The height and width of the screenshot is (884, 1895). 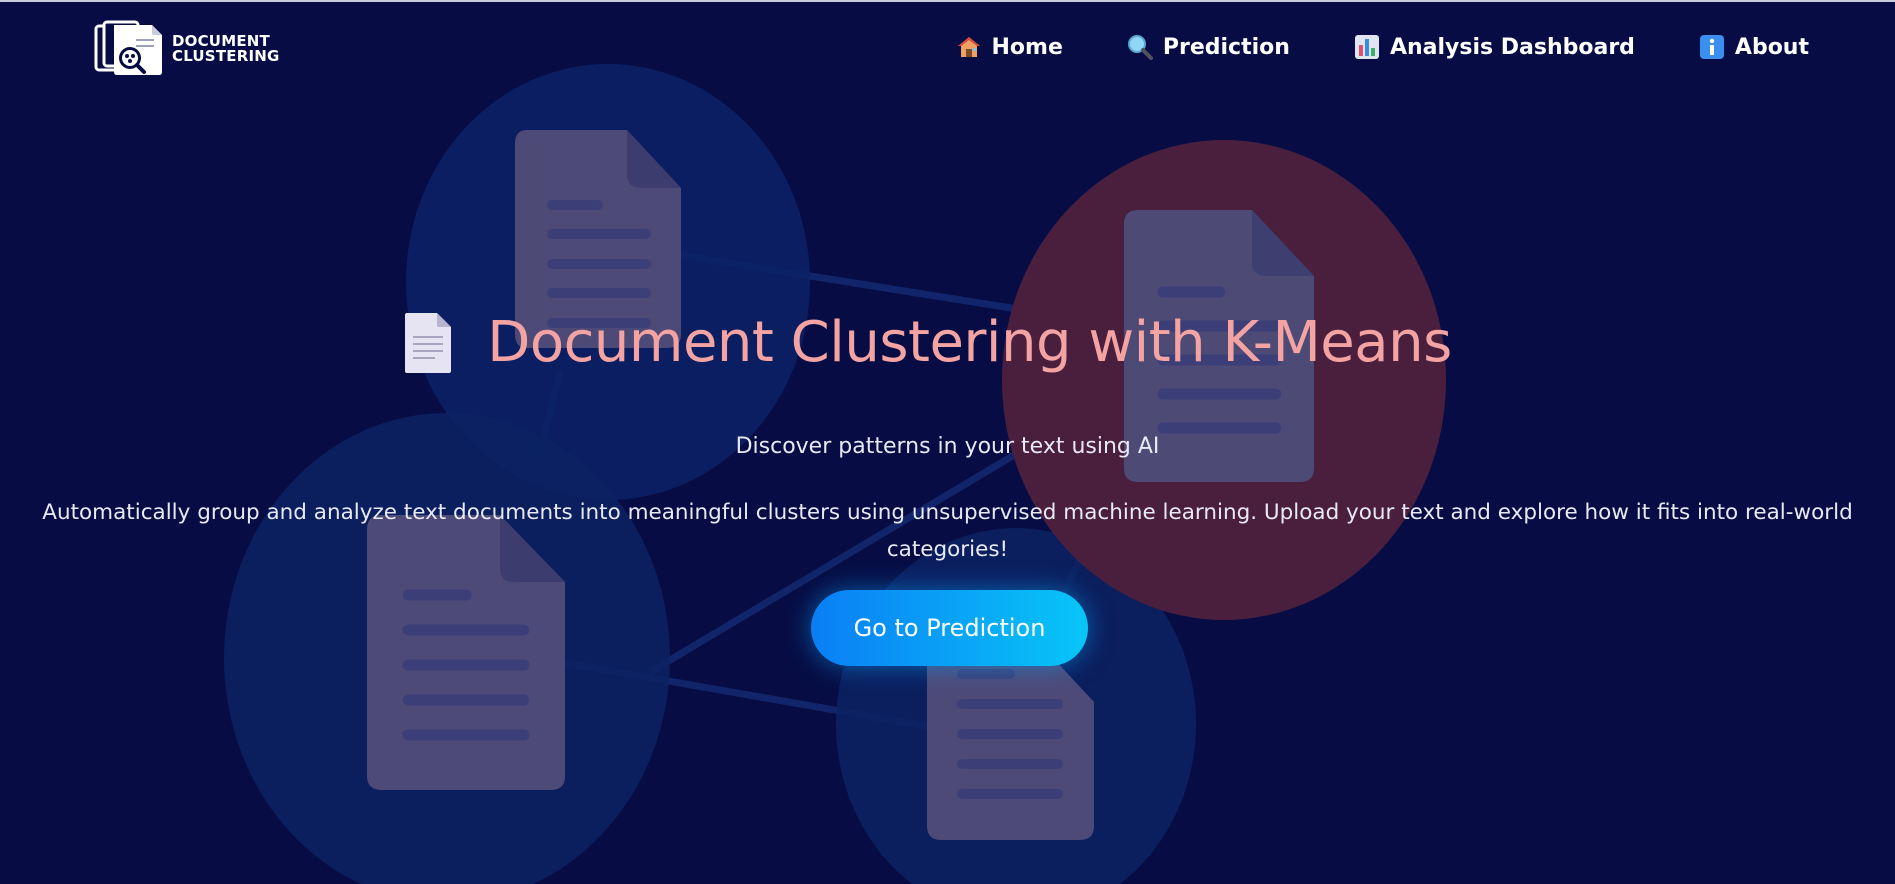 What do you see at coordinates (1711, 47) in the screenshot?
I see `info-icon` at bounding box center [1711, 47].